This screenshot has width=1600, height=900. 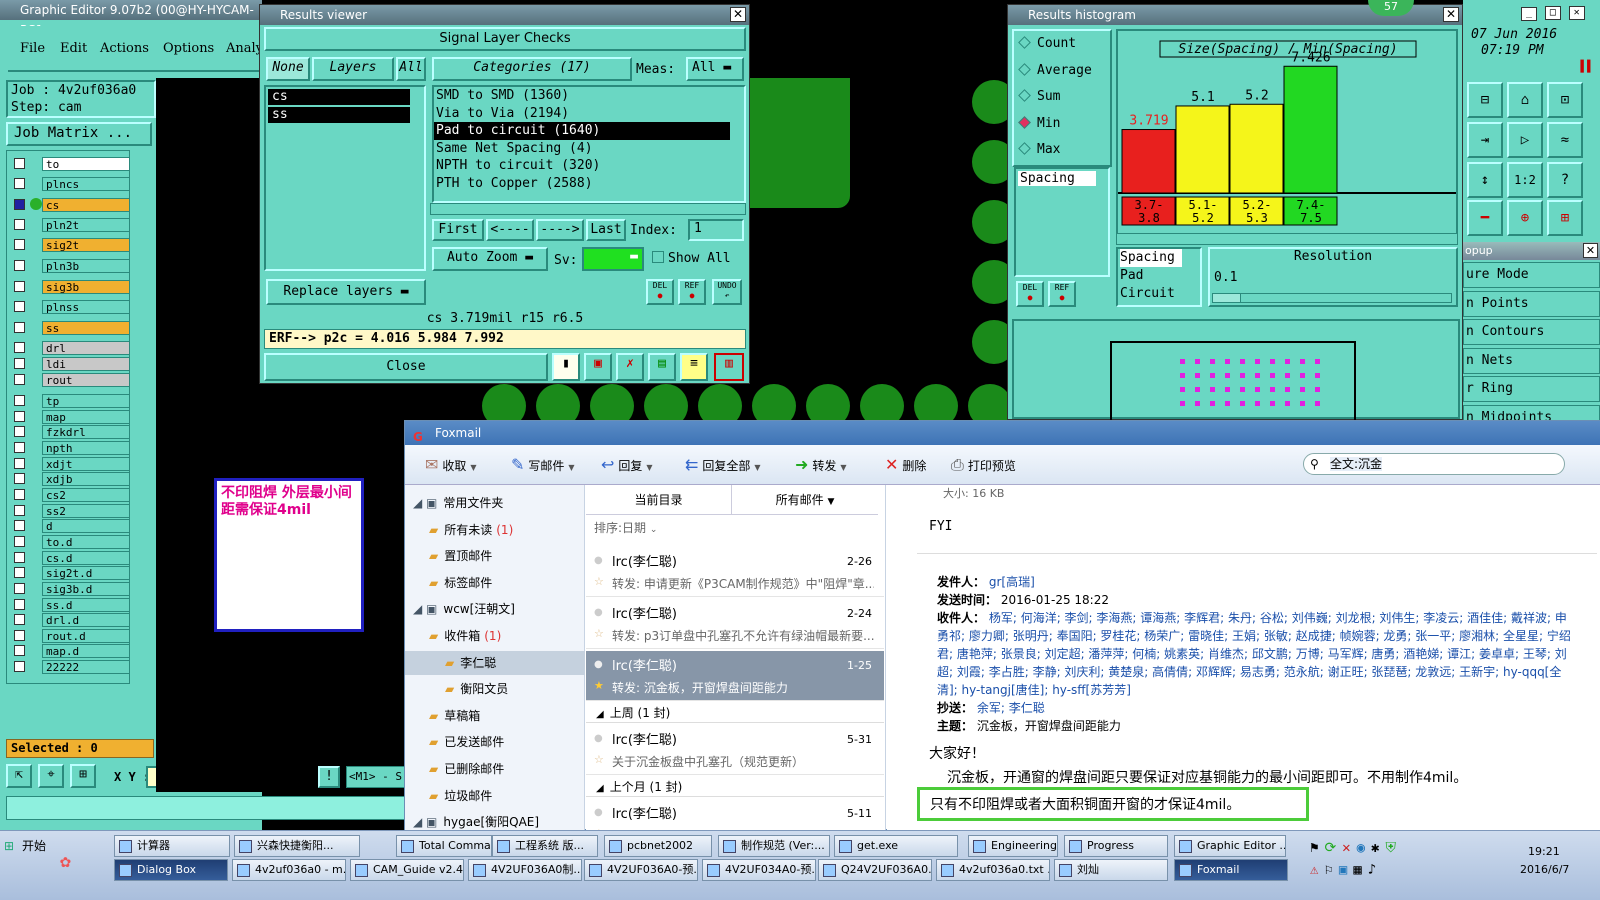 I want to click on layer-row: 22222, so click(x=72, y=667).